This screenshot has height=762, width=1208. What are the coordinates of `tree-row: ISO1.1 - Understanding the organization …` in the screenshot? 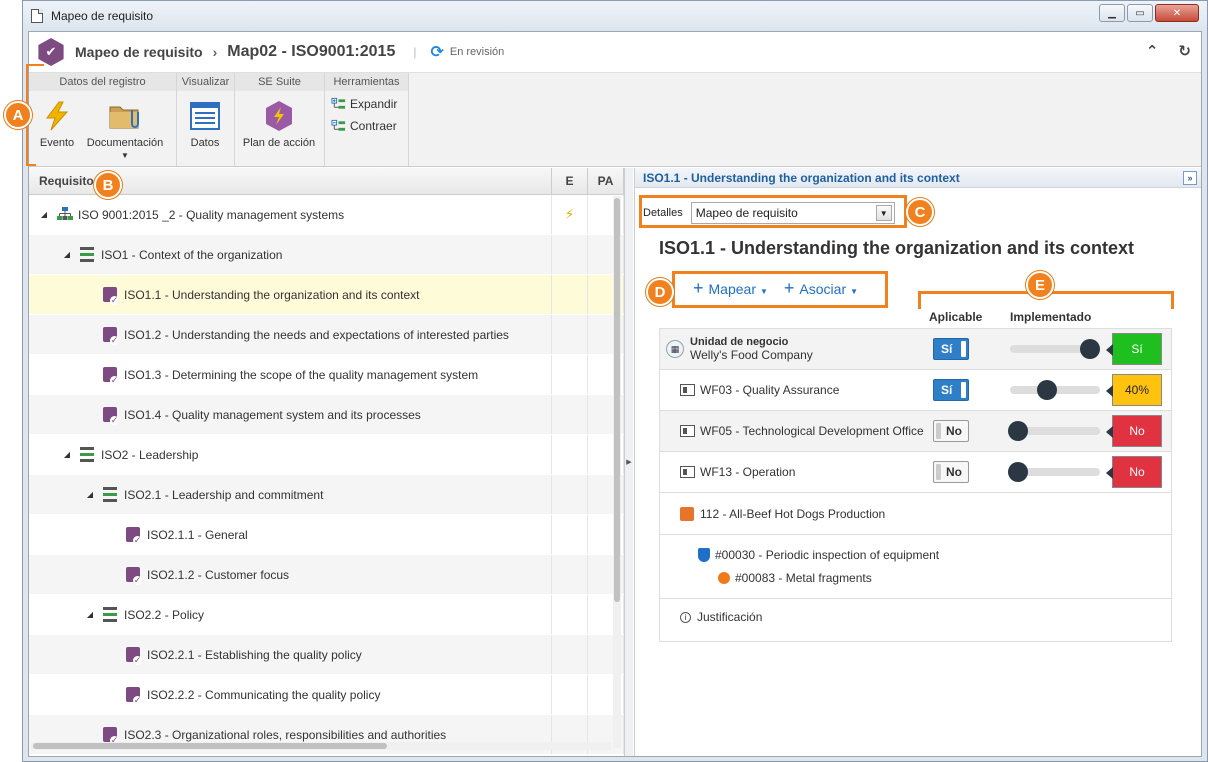 It's located at (326, 295).